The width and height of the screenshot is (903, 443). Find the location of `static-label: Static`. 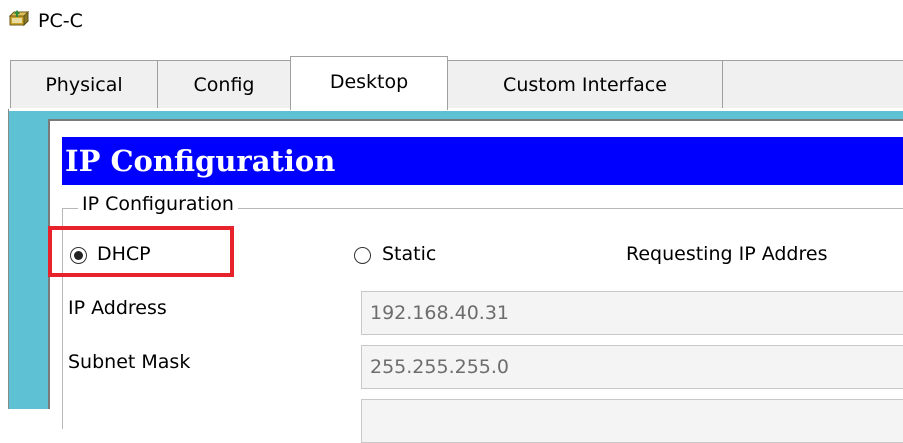

static-label: Static is located at coordinates (409, 254).